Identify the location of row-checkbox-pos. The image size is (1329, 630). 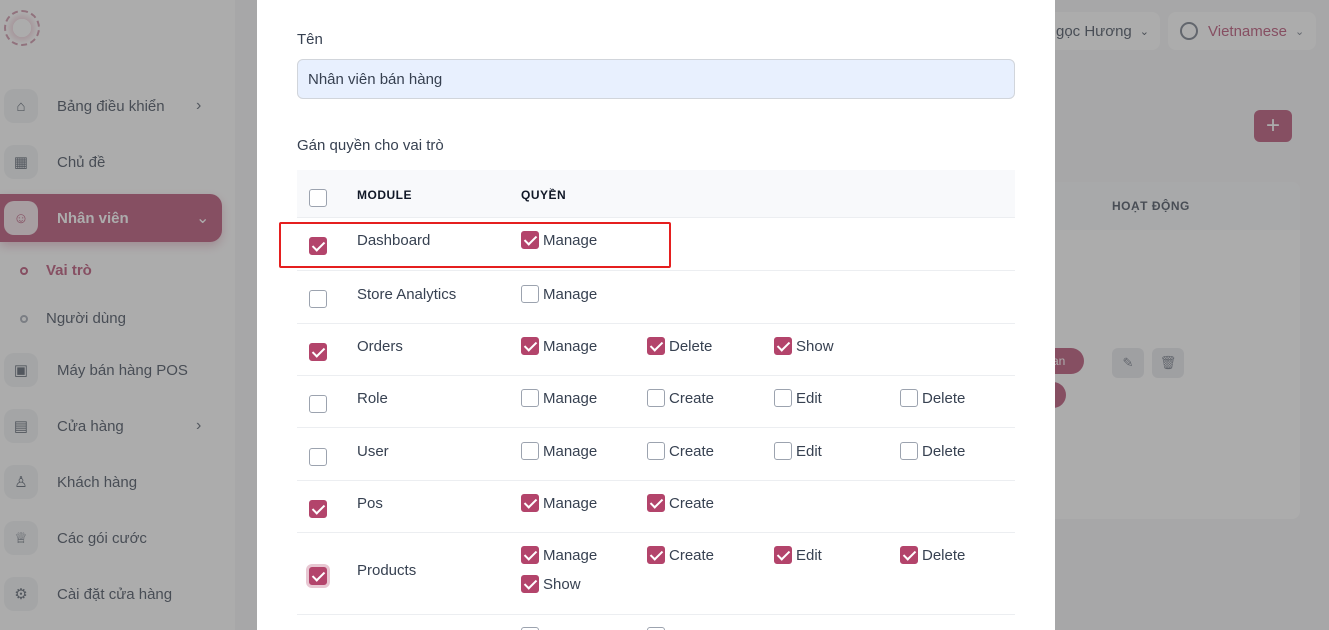
(318, 509).